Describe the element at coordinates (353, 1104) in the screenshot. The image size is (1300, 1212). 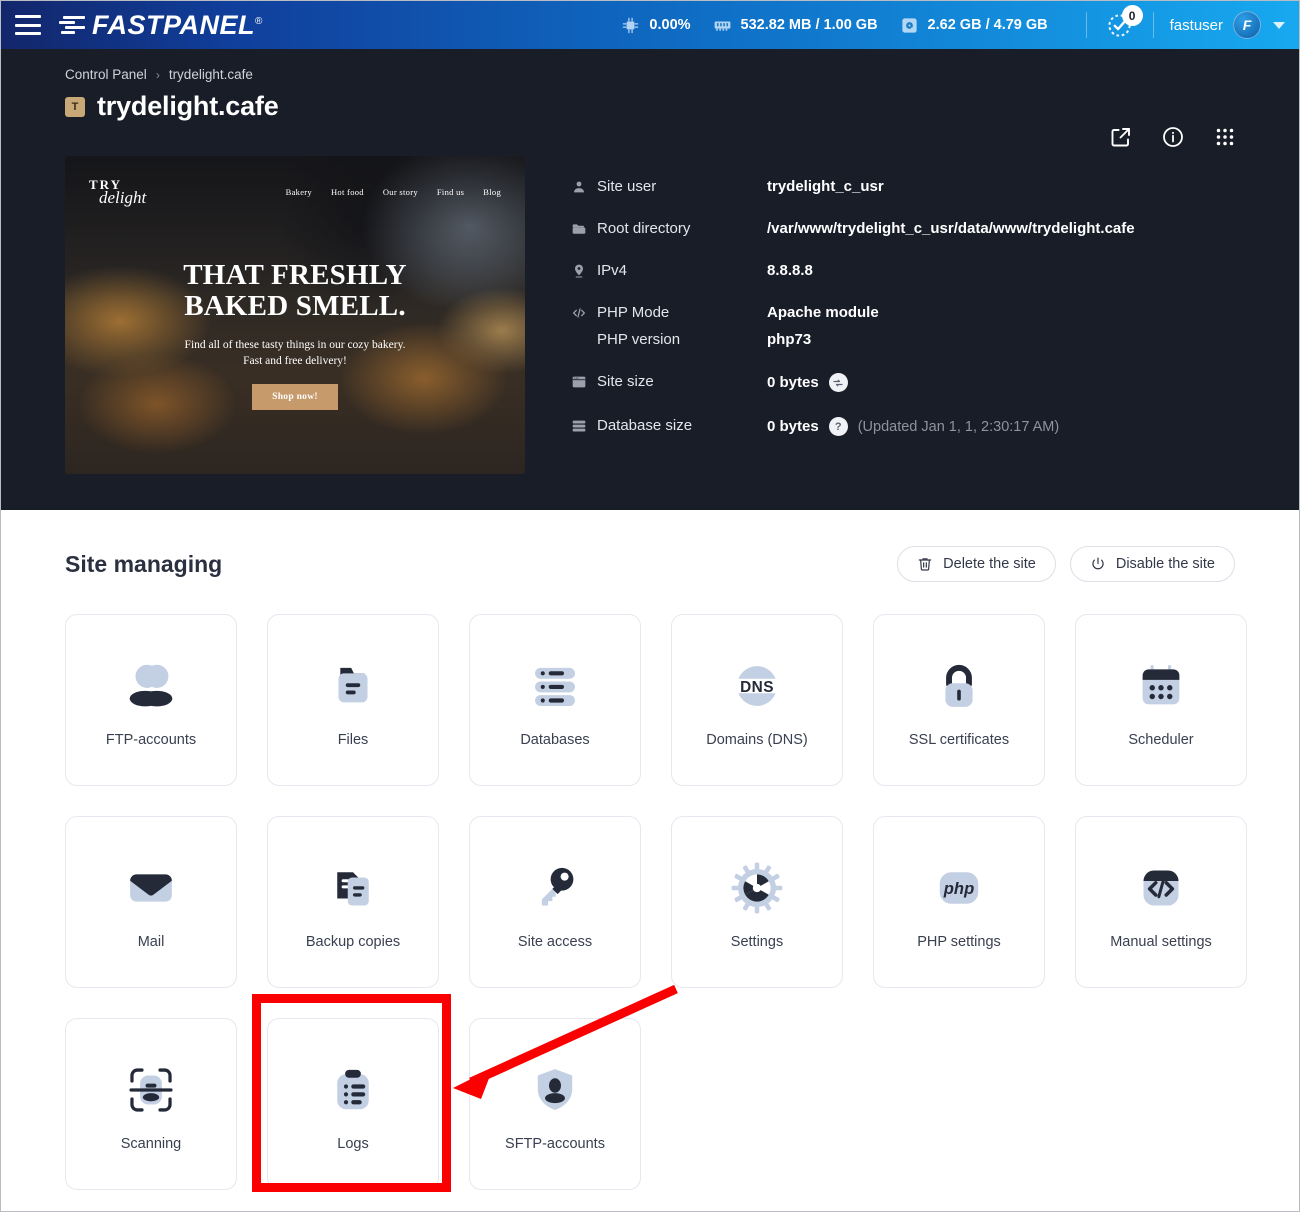
I see `card-logs: Logs` at that location.